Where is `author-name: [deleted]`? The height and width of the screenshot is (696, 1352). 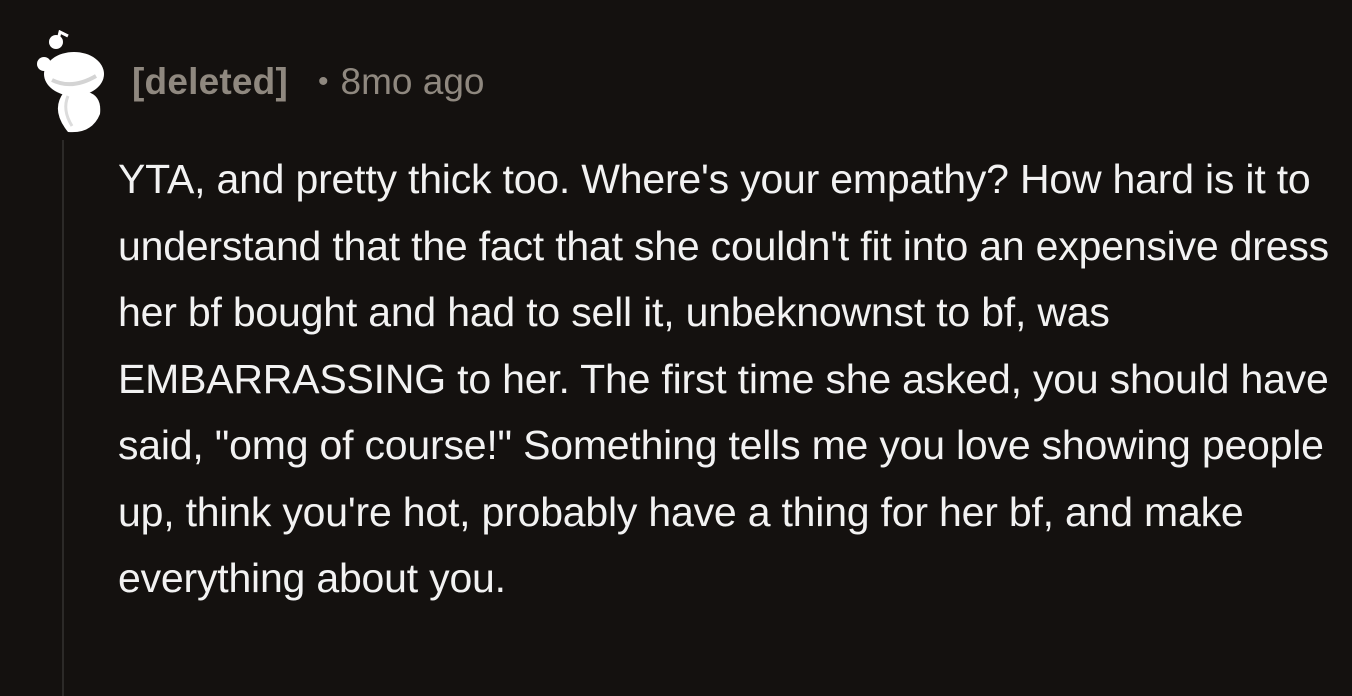 author-name: [deleted] is located at coordinates (210, 82).